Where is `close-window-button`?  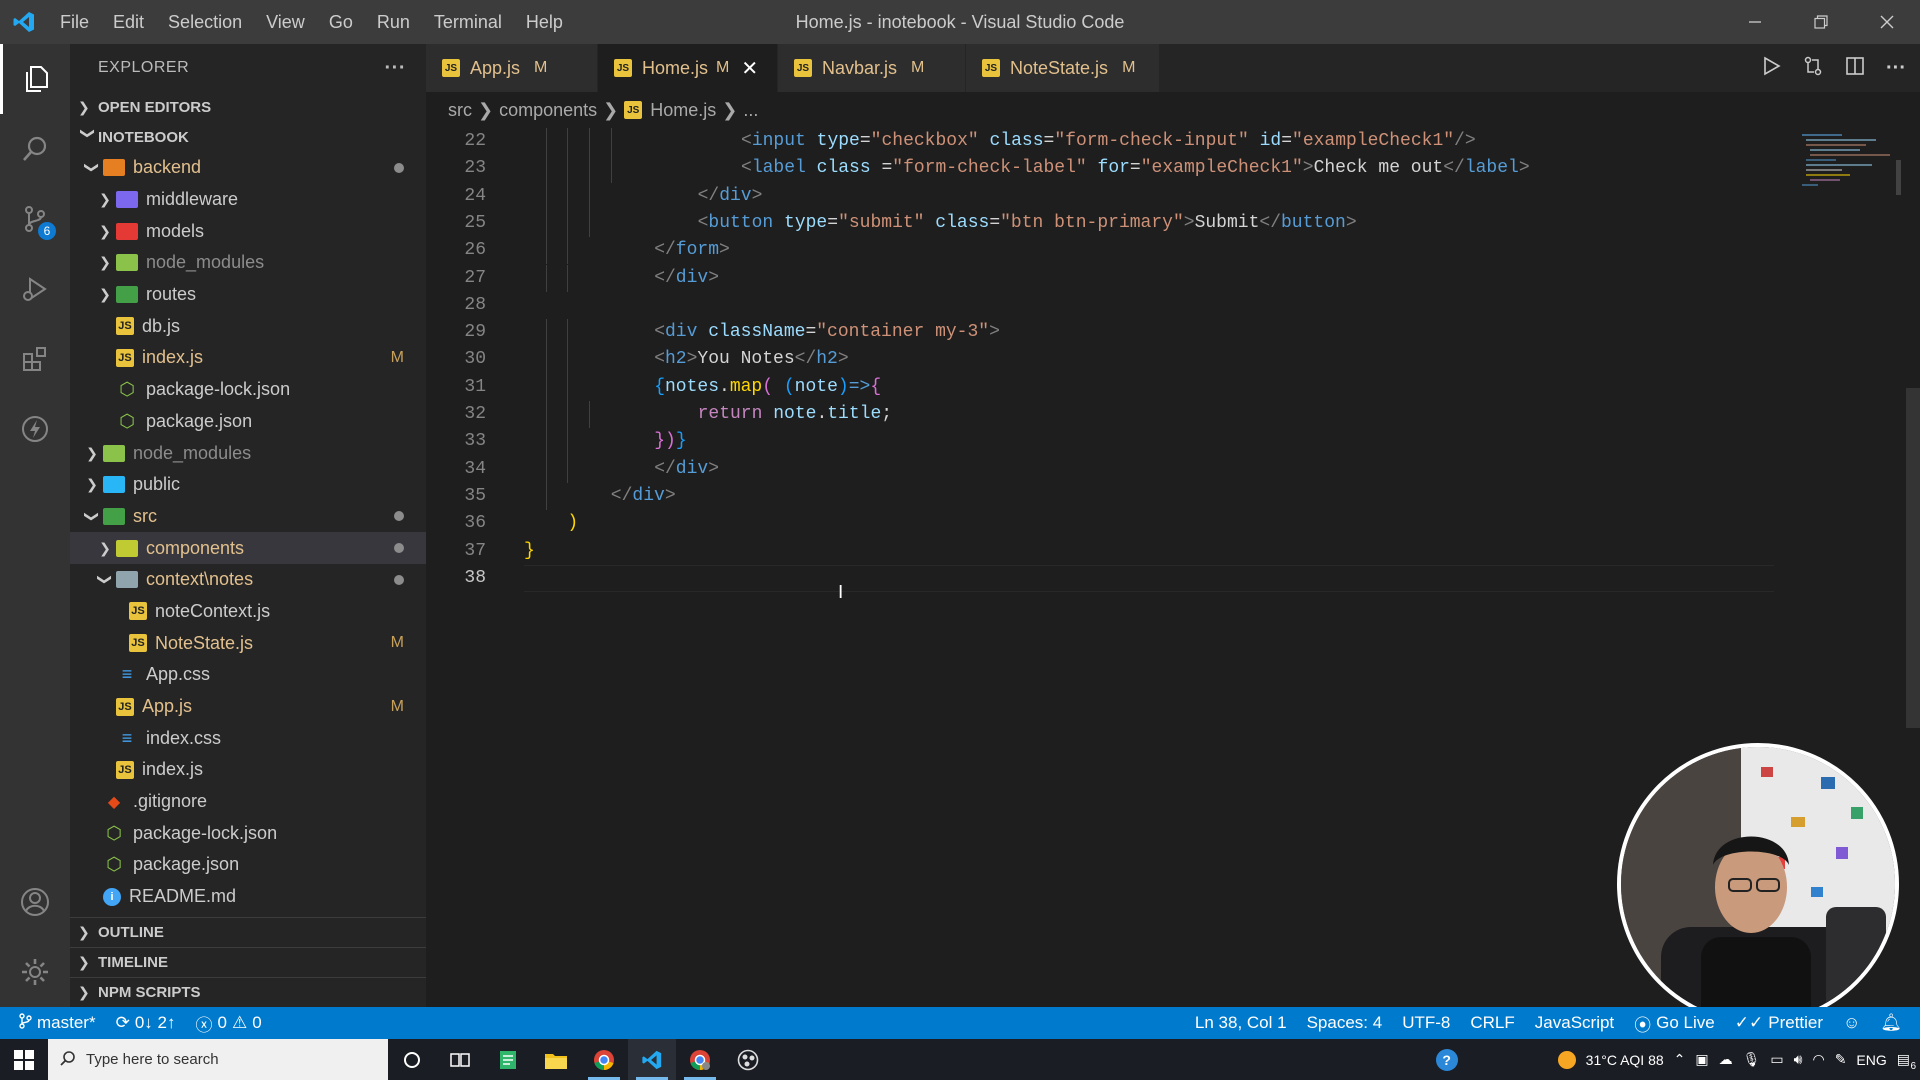 close-window-button is located at coordinates (1887, 22).